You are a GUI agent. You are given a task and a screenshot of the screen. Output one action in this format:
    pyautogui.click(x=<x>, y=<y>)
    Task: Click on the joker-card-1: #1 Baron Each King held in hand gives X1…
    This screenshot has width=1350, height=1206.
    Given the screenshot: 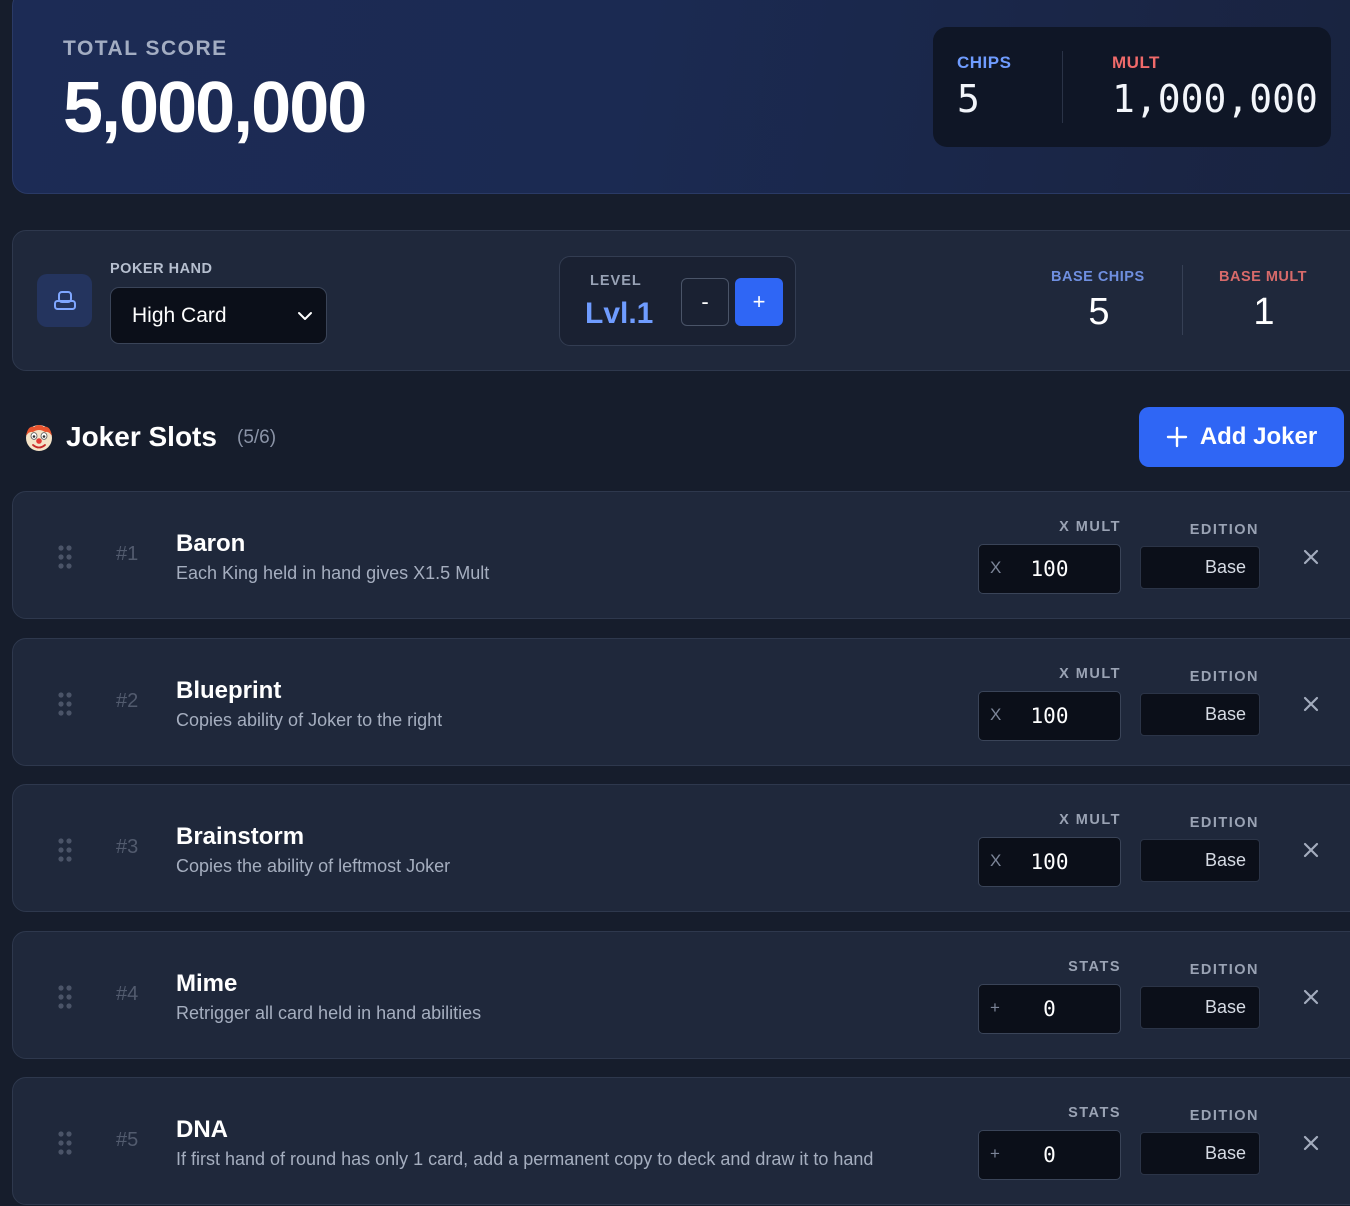 What is the action you would take?
    pyautogui.click(x=681, y=555)
    